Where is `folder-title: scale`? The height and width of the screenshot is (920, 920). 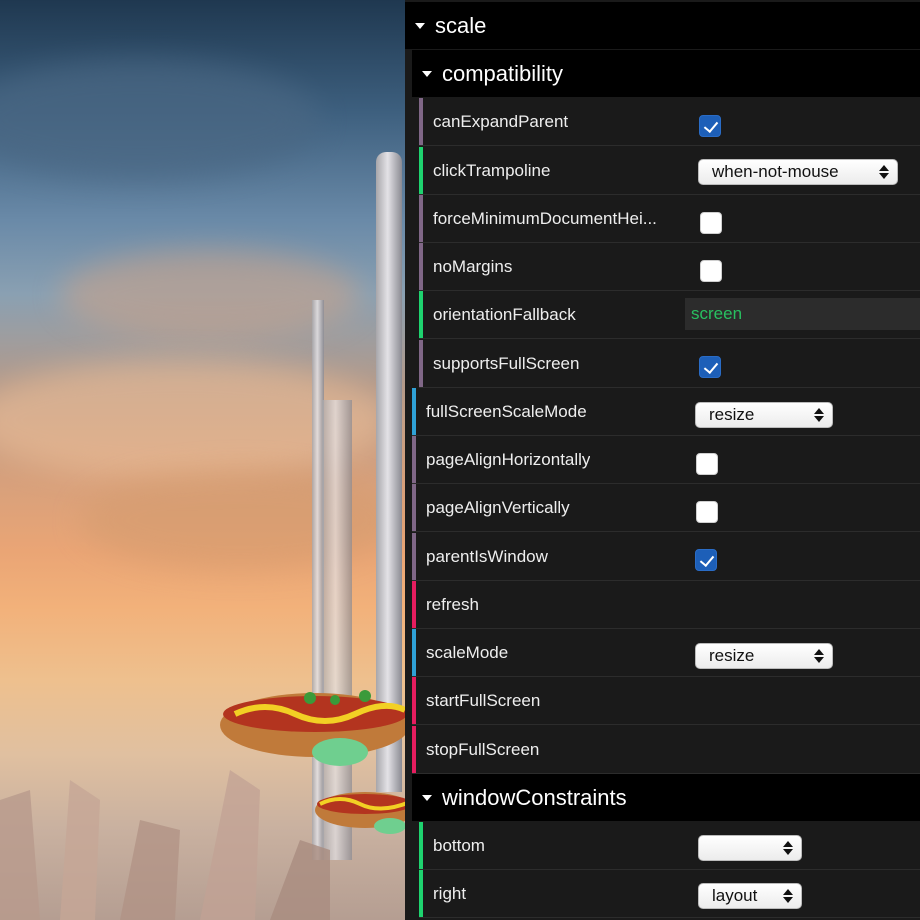 folder-title: scale is located at coordinates (461, 25).